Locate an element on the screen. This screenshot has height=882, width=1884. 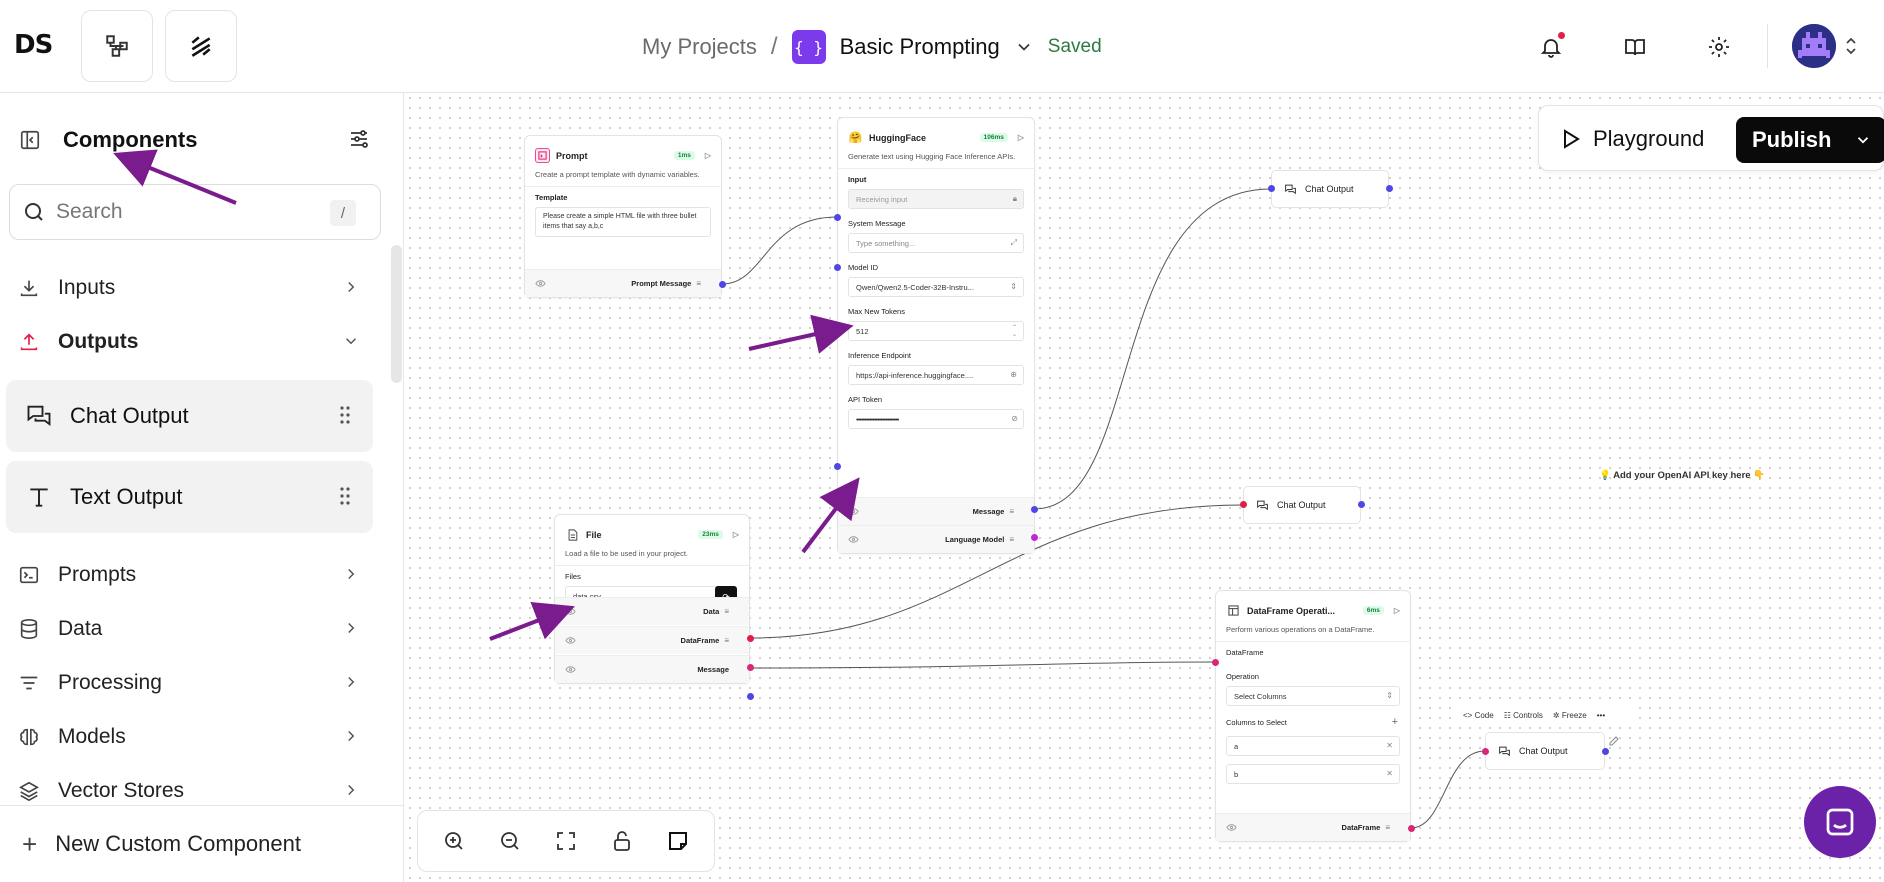
system-message-field: Type something... ⤢ is located at coordinates (936, 243).